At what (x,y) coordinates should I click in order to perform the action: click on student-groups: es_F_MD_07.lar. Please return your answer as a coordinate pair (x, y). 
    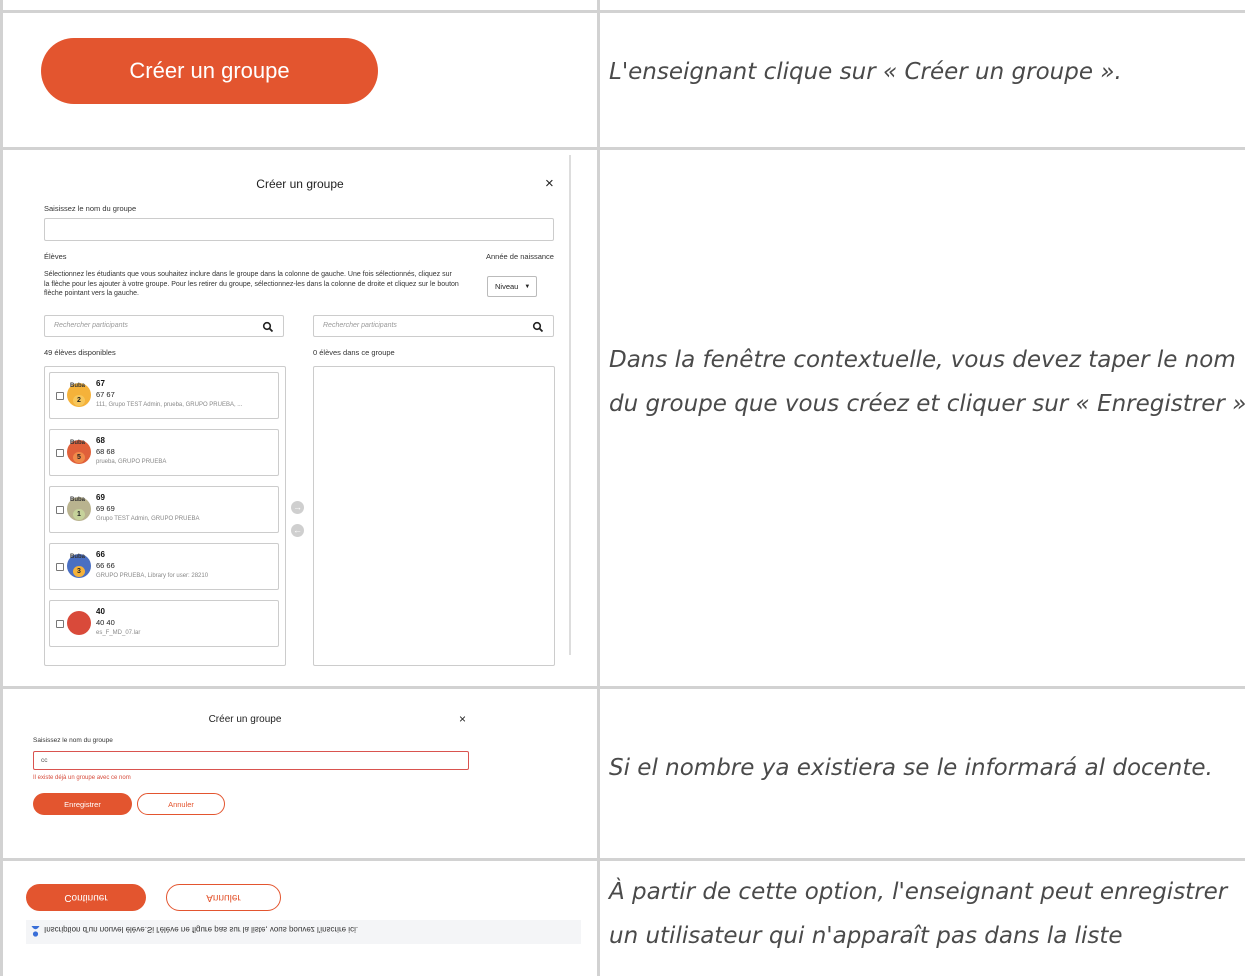
    Looking at the image, I should click on (118, 633).